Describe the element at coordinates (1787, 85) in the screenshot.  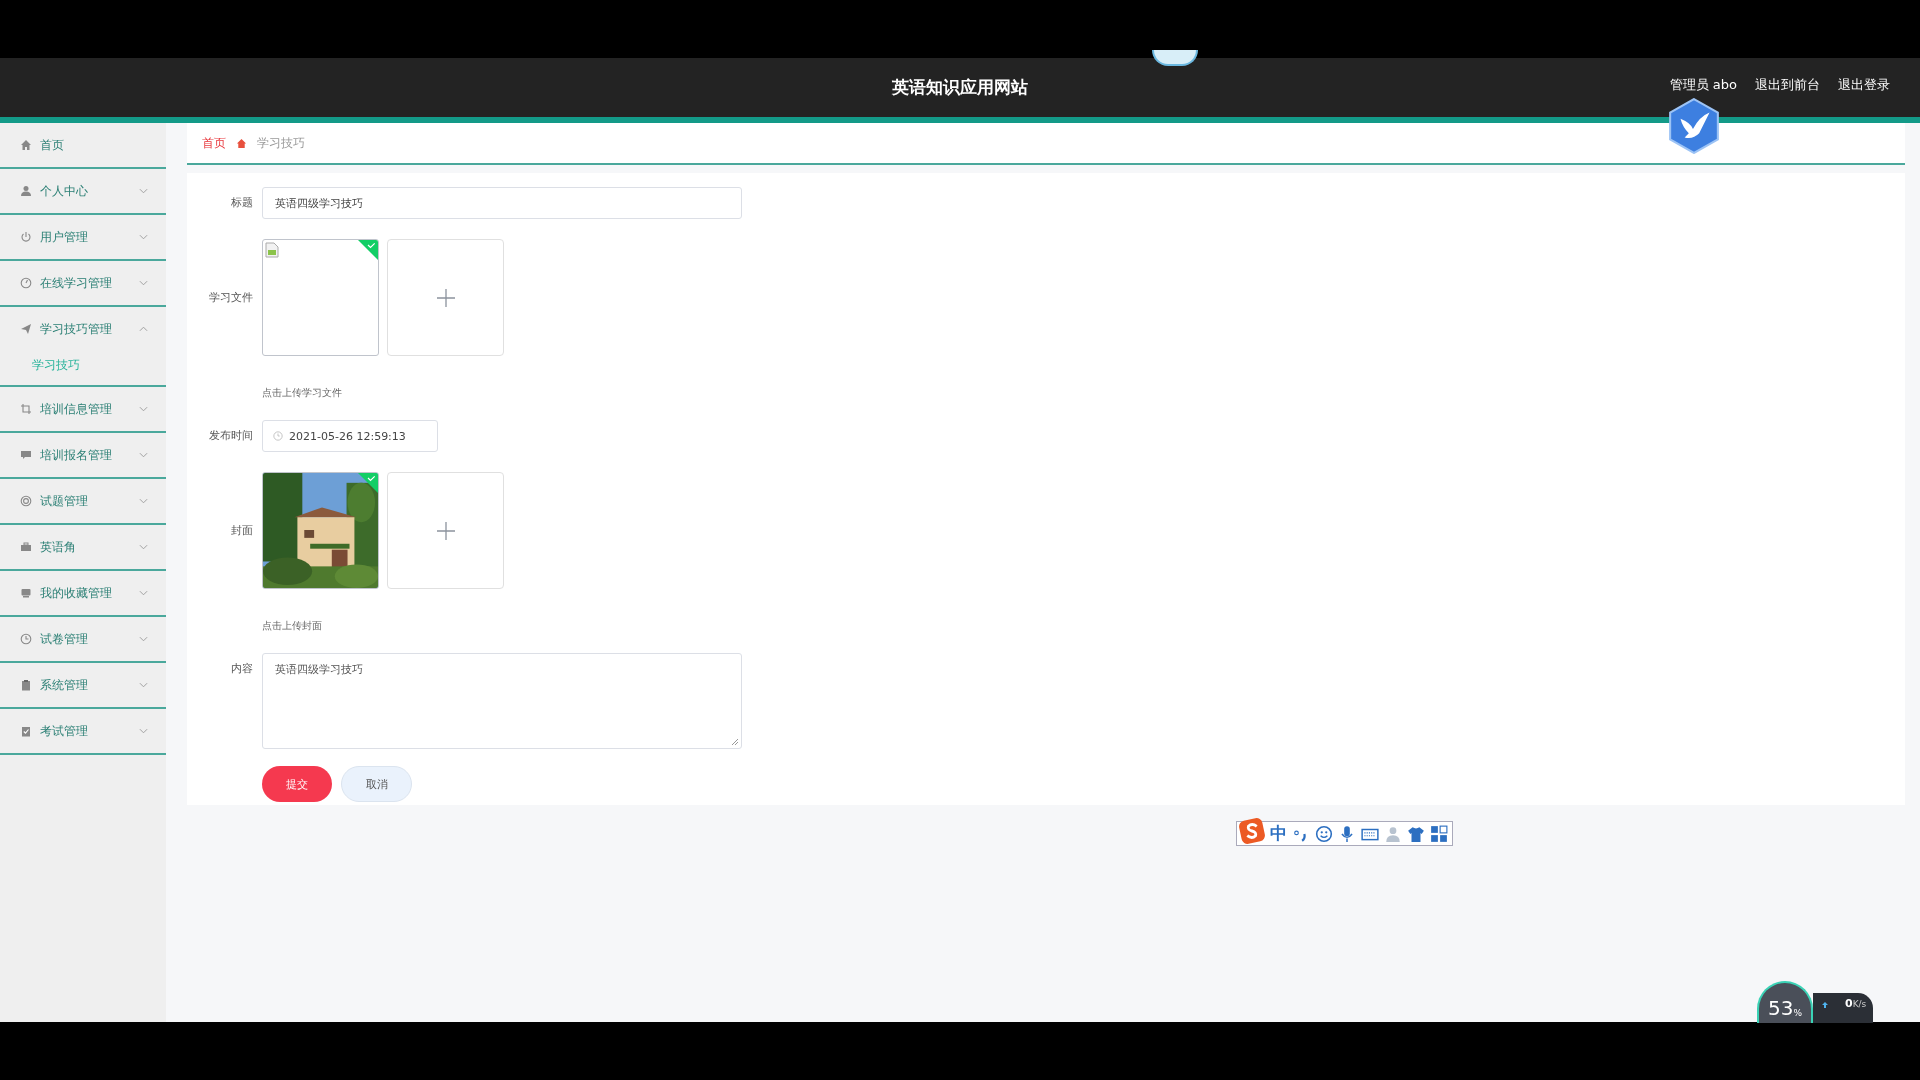
I see `header-link: 退出到前台` at that location.